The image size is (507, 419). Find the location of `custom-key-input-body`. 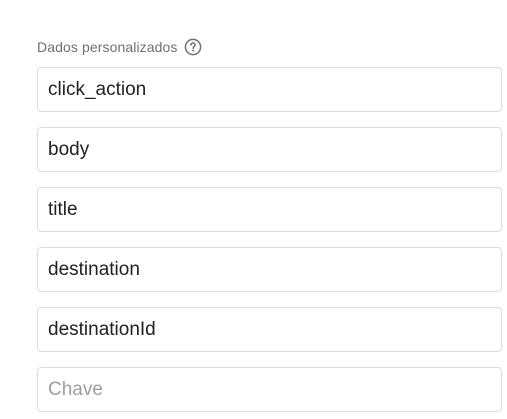

custom-key-input-body is located at coordinates (269, 149).